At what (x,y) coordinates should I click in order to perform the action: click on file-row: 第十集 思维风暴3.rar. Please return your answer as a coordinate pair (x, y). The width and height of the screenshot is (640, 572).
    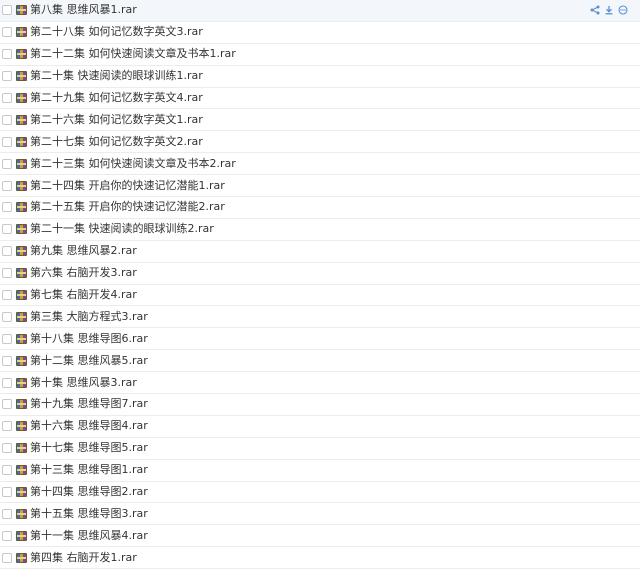
    Looking at the image, I should click on (320, 383).